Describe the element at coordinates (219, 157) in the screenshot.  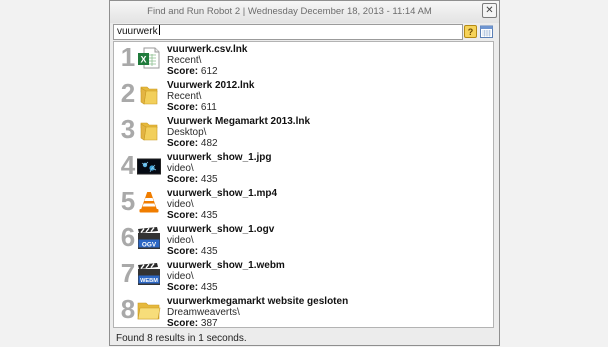
I see `result-name: vuurwerk_show_1.jpg` at that location.